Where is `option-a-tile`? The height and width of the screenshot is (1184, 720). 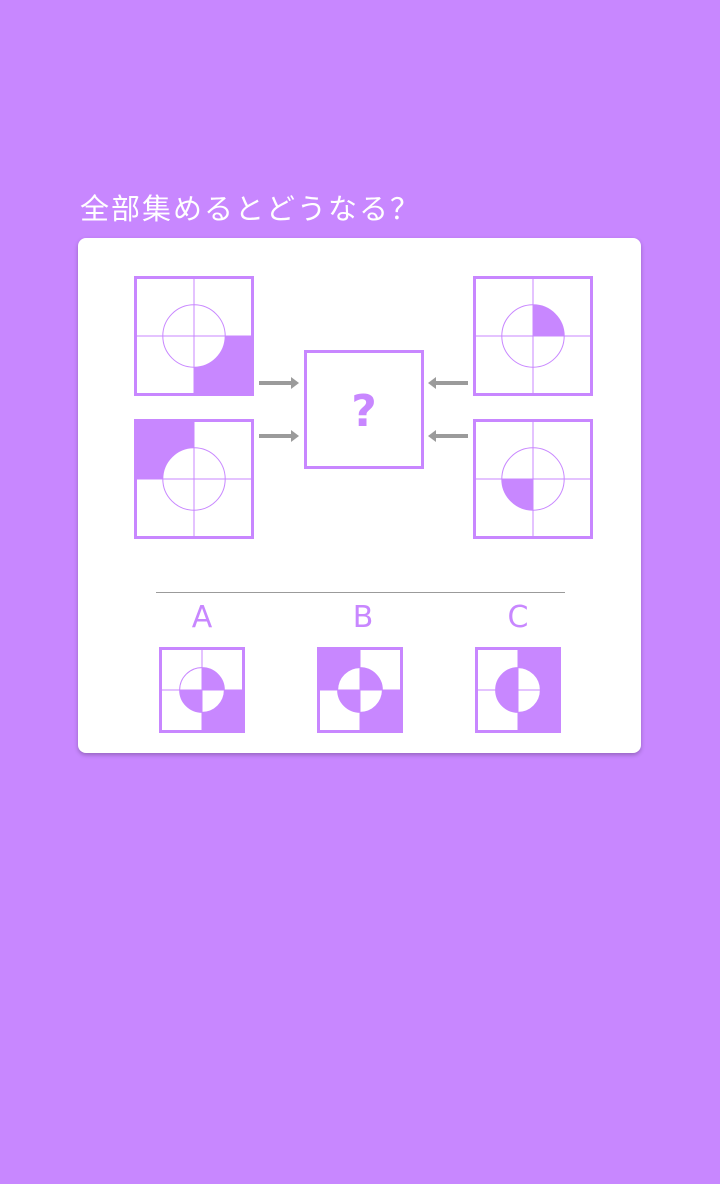 option-a-tile is located at coordinates (202, 690).